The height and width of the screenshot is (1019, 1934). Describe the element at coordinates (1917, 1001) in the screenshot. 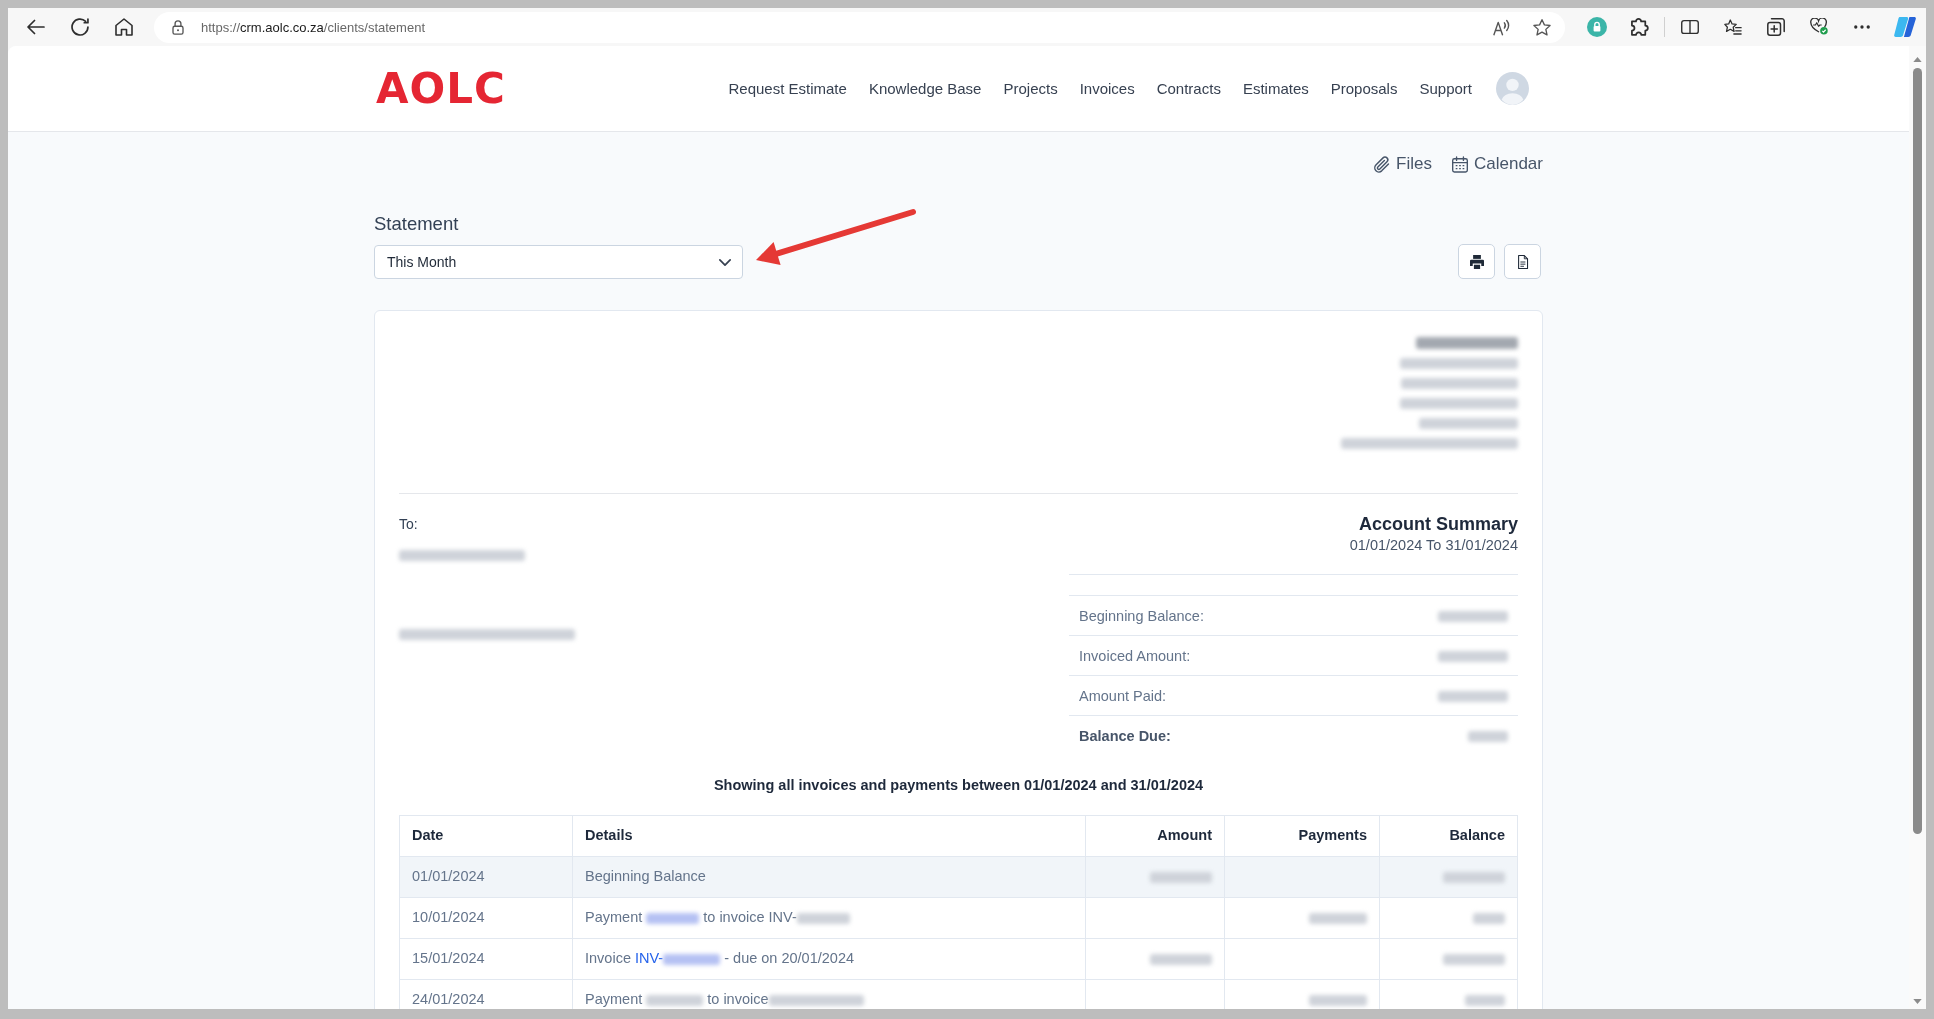

I see `scroll-down-icon` at that location.